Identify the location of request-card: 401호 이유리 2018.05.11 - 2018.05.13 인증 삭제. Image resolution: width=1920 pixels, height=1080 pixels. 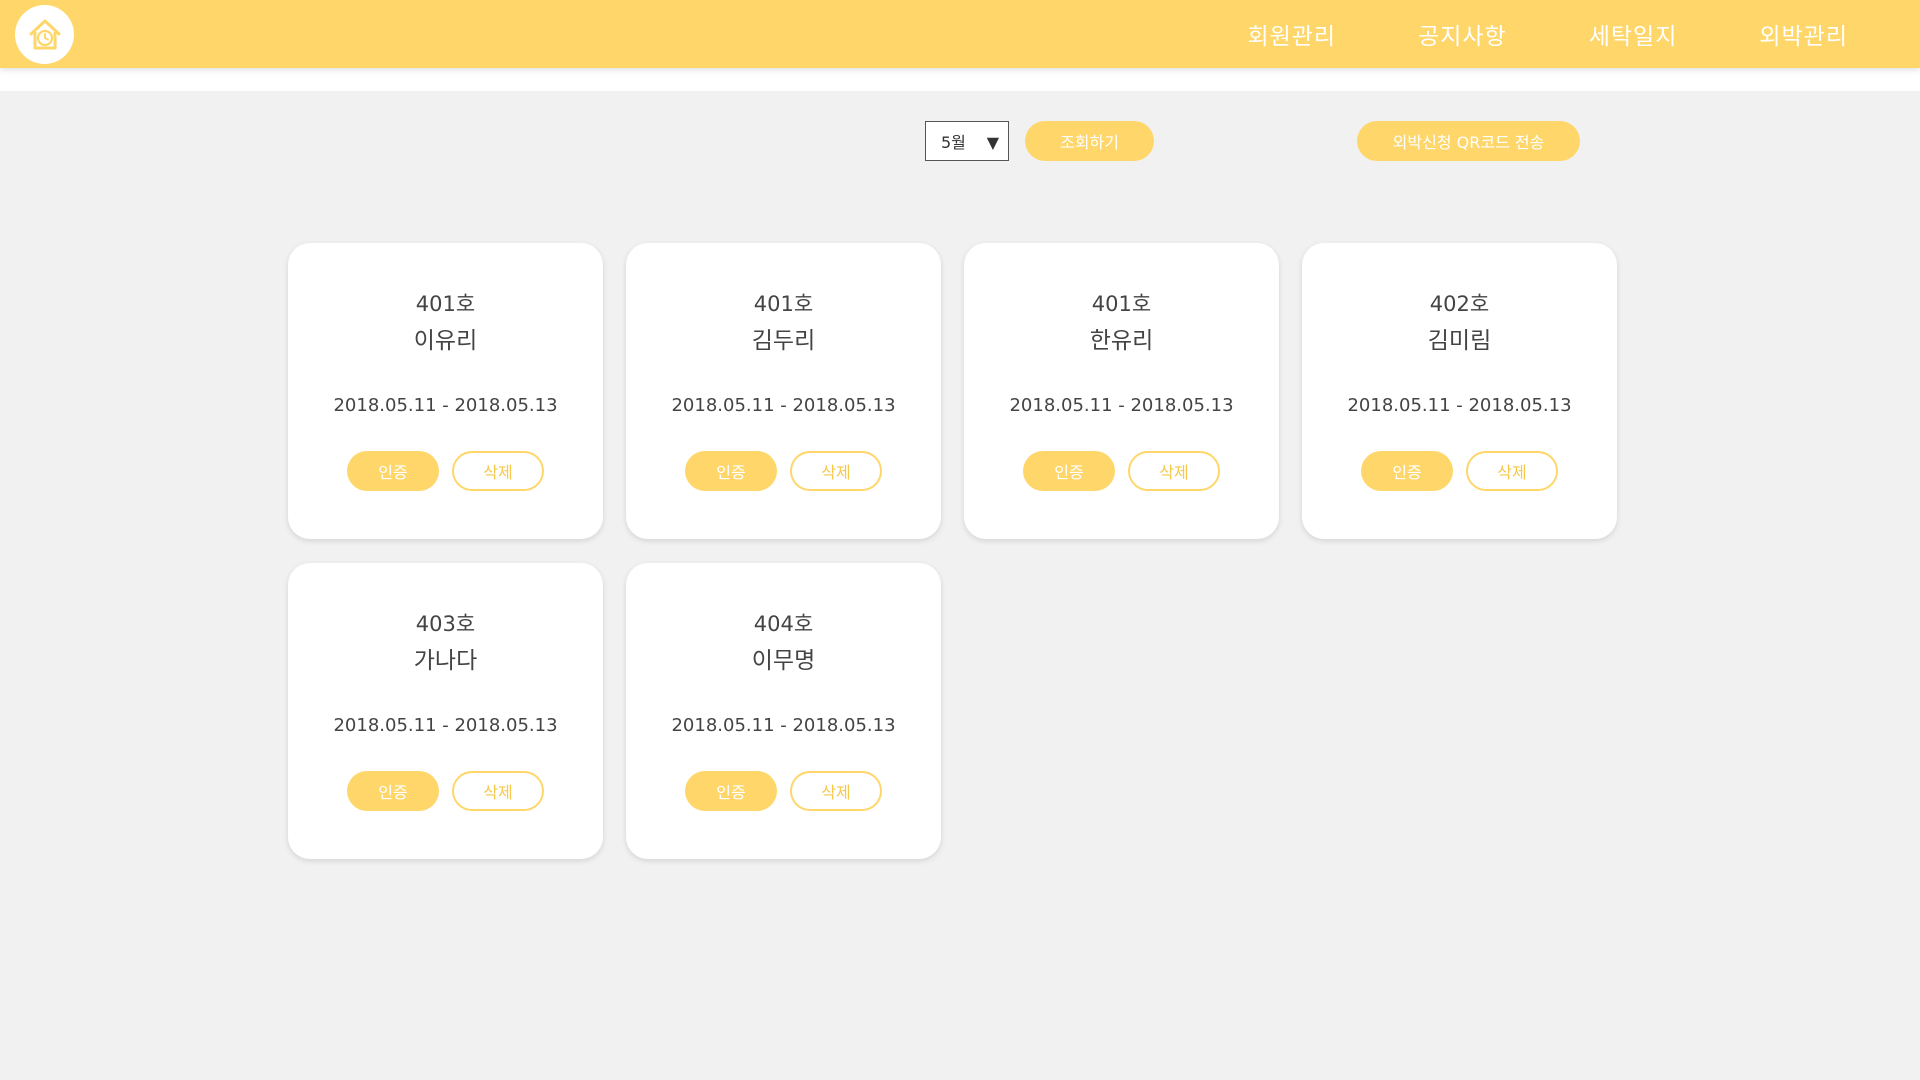
(445, 391).